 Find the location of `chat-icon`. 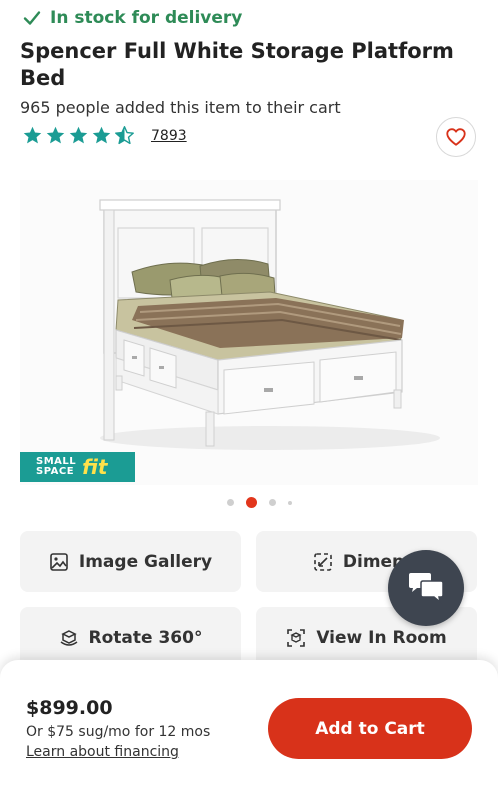

chat-icon is located at coordinates (426, 588).